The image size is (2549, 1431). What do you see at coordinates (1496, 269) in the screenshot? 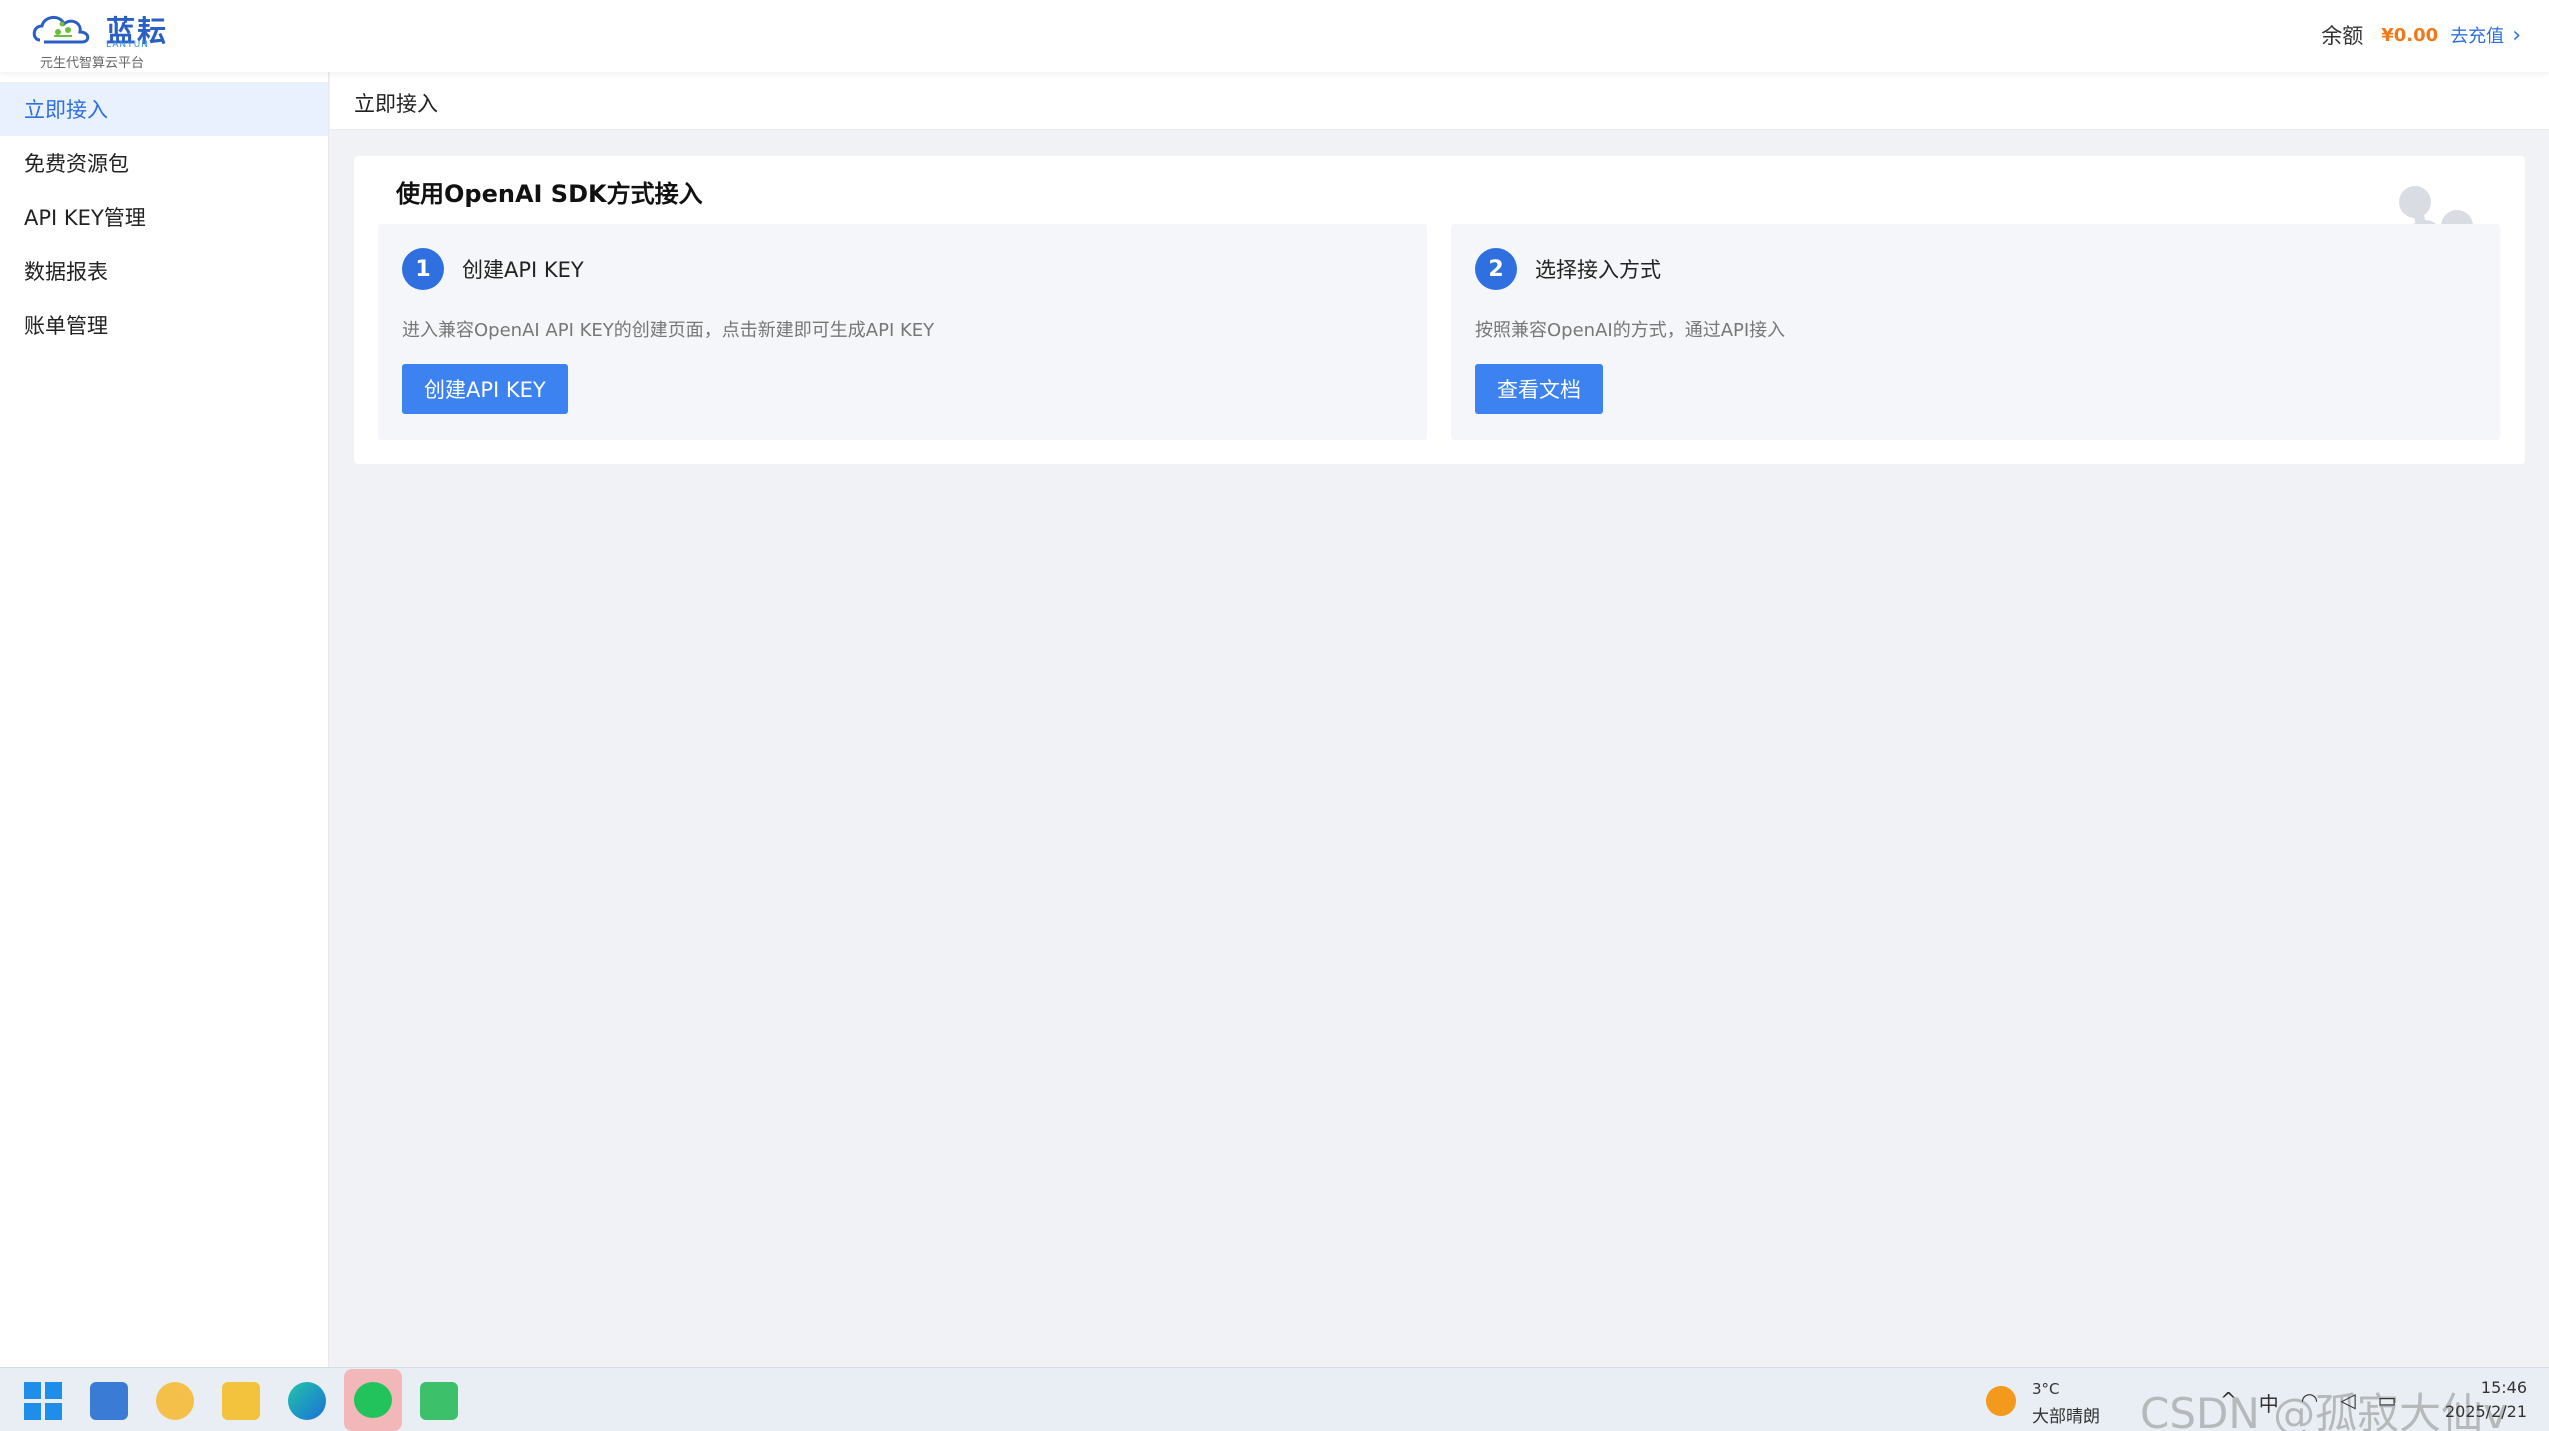
I see `step-number: 2` at bounding box center [1496, 269].